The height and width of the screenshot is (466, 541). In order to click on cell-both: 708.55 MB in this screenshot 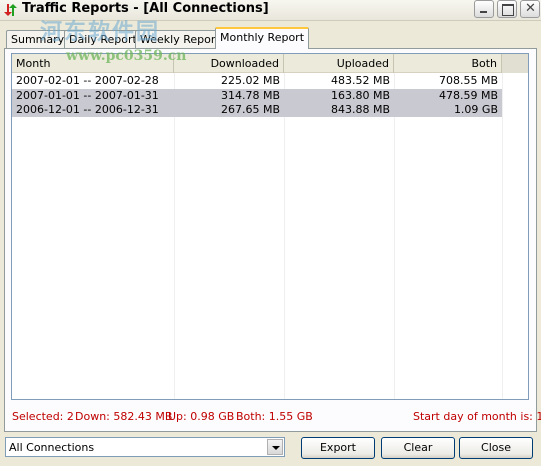, I will do `click(468, 80)`.